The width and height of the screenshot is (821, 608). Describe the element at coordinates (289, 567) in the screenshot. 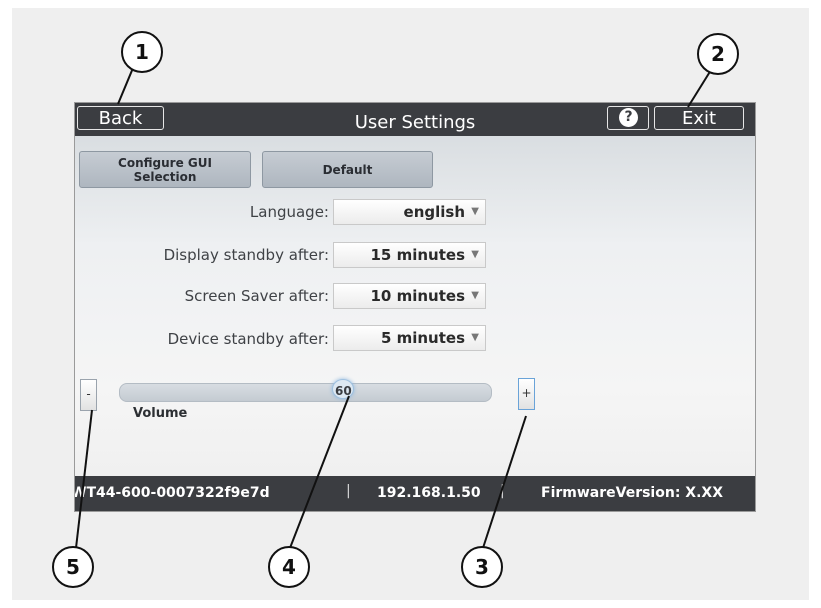

I see `callout-4: 4` at that location.